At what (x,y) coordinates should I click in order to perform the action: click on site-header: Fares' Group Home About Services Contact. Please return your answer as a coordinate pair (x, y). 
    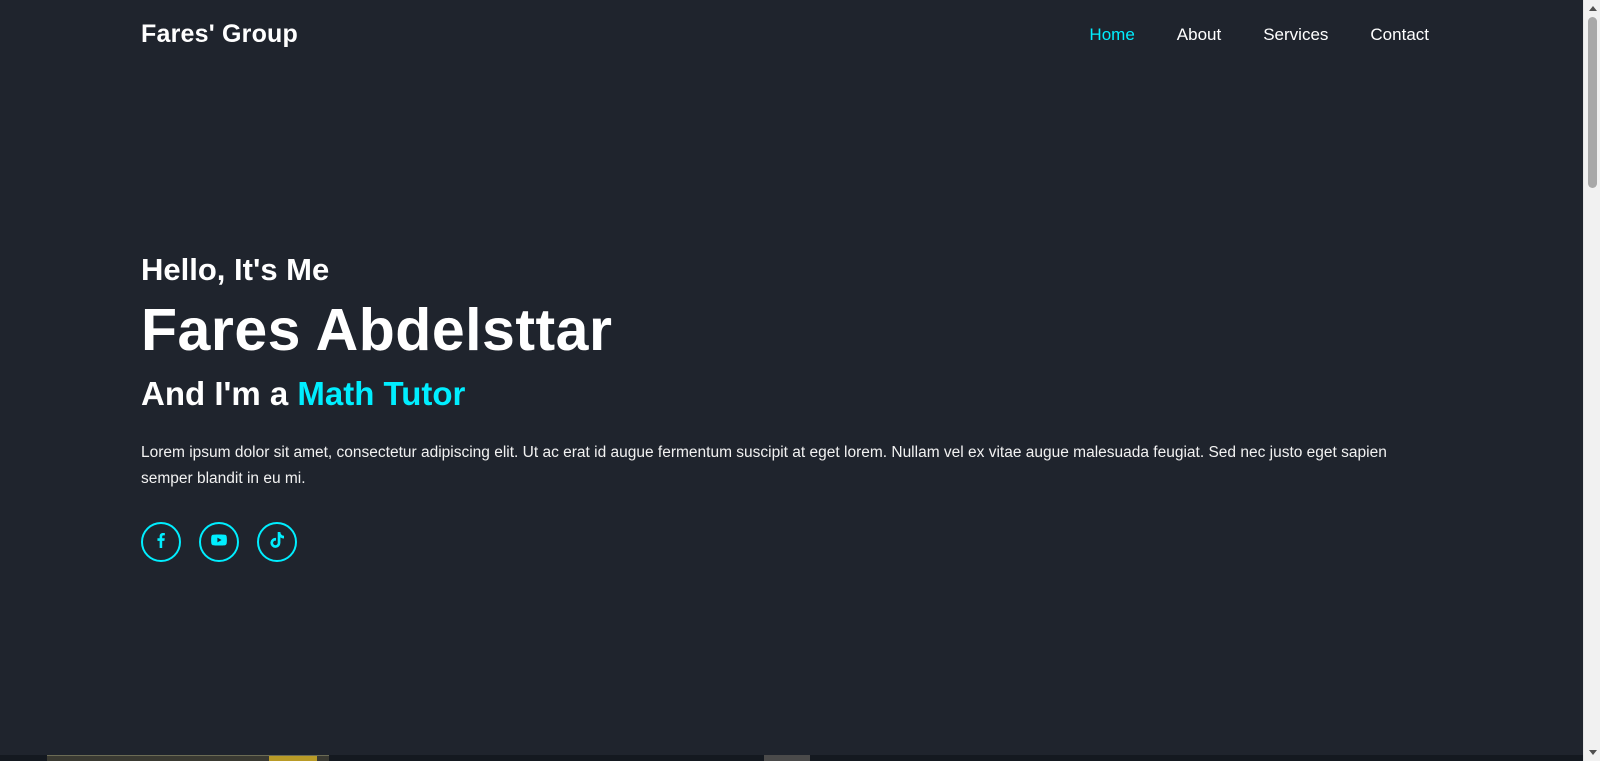
    Looking at the image, I should click on (791, 36).